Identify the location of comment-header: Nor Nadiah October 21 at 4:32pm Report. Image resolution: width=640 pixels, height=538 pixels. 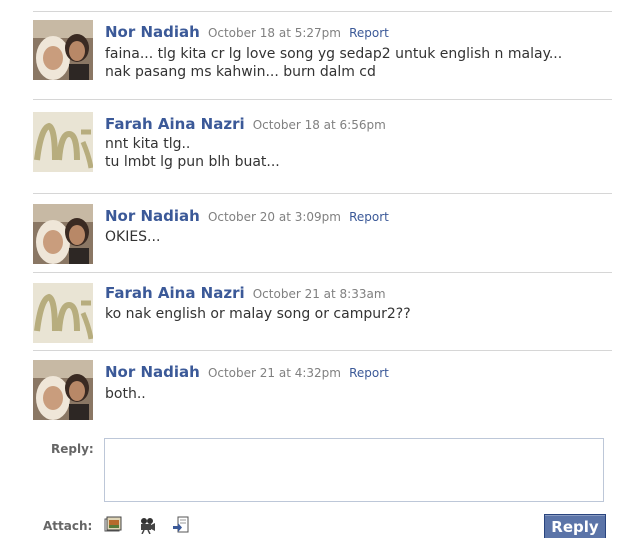
(247, 371).